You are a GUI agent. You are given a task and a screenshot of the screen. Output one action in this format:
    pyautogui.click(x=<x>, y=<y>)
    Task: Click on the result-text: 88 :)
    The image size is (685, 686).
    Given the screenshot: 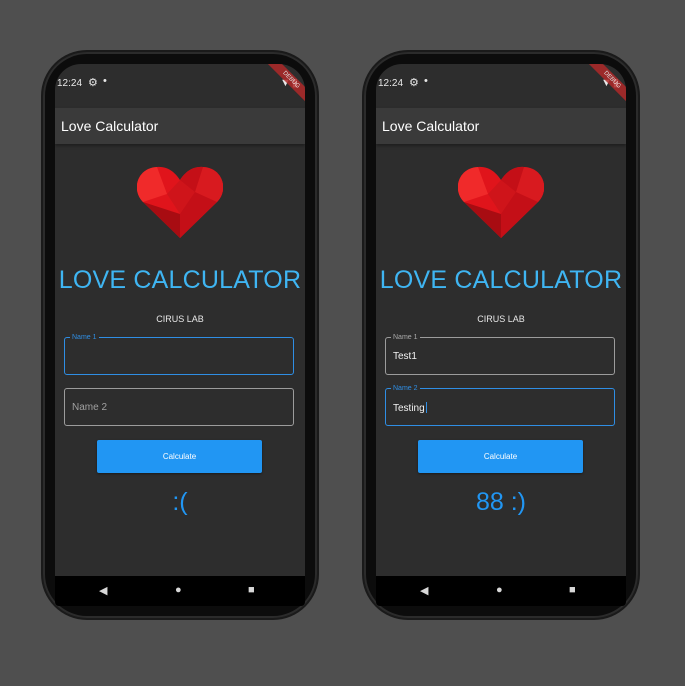 What is the action you would take?
    pyautogui.click(x=501, y=502)
    